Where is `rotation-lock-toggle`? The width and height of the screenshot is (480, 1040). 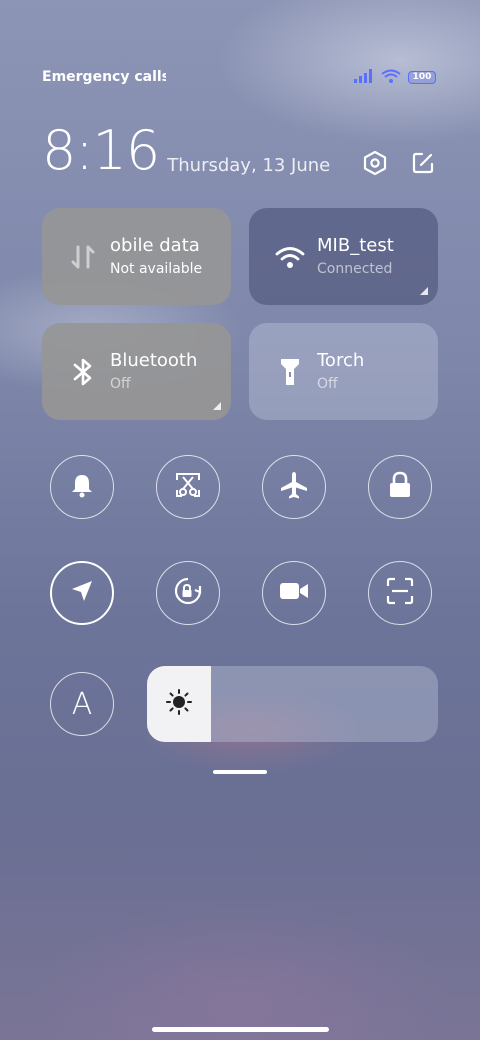
rotation-lock-toggle is located at coordinates (188, 593).